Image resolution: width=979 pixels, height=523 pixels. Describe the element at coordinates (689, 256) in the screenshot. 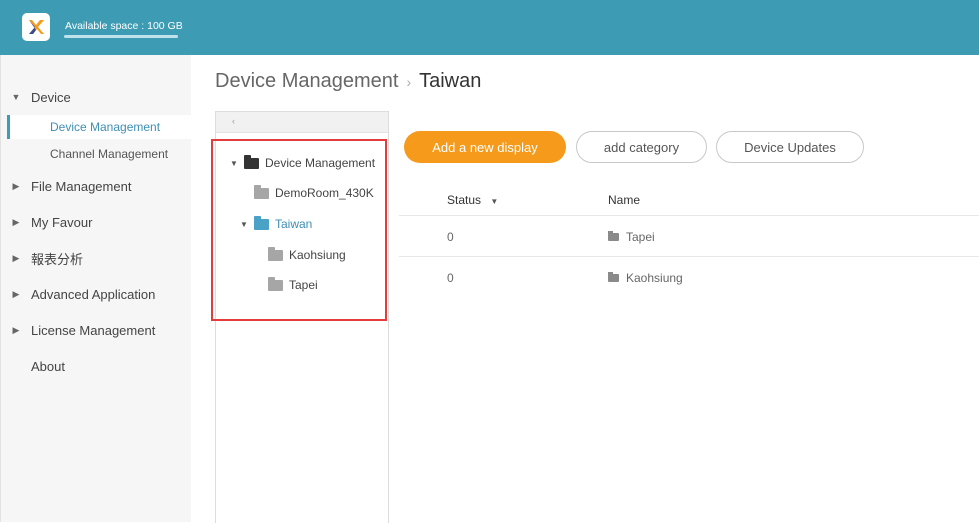

I see `table-row-divider` at that location.